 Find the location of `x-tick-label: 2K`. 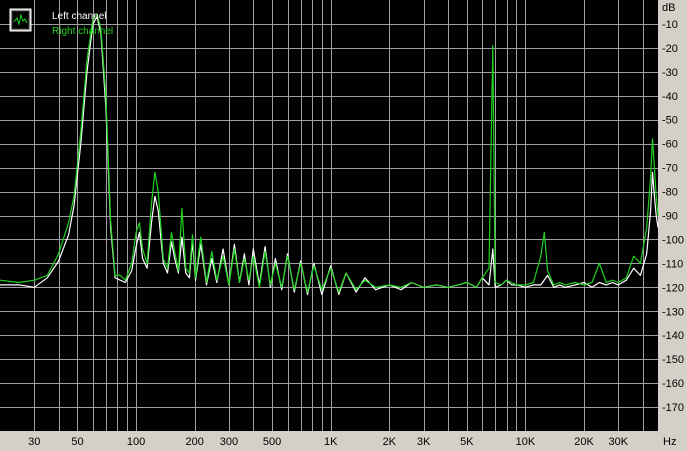

x-tick-label: 2K is located at coordinates (390, 442).